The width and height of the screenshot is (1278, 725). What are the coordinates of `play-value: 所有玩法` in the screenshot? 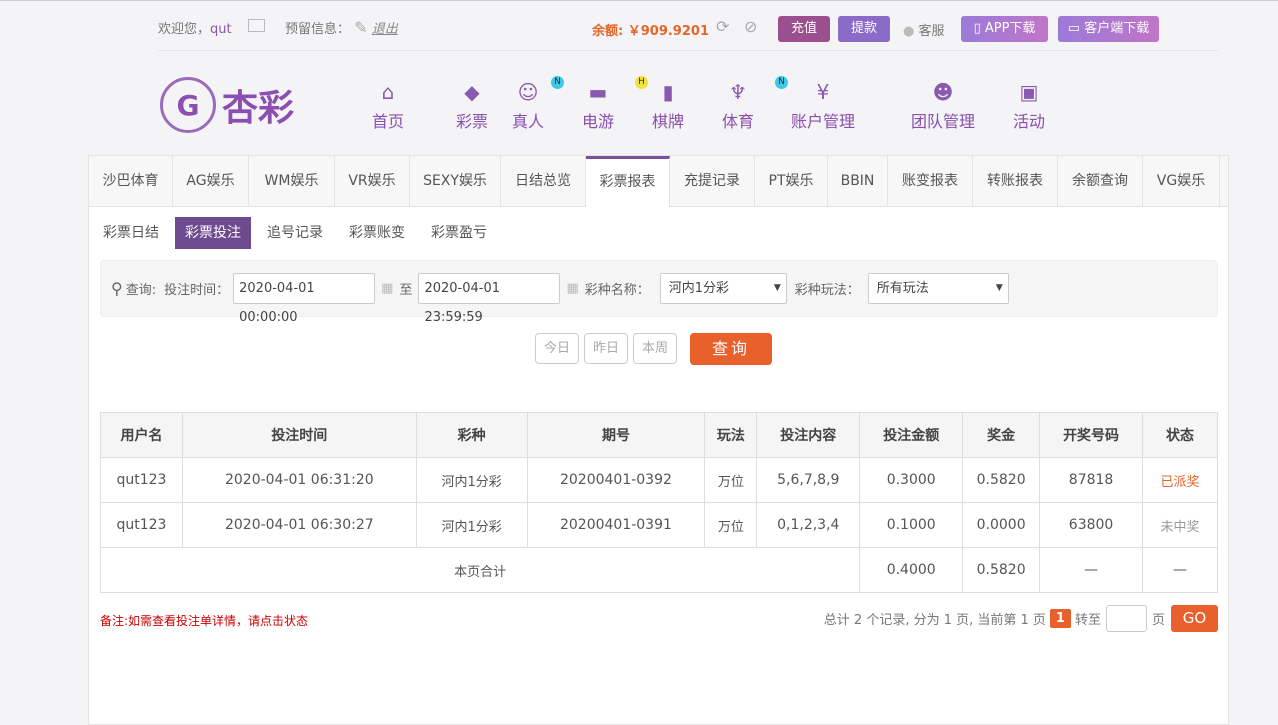 It's located at (902, 288).